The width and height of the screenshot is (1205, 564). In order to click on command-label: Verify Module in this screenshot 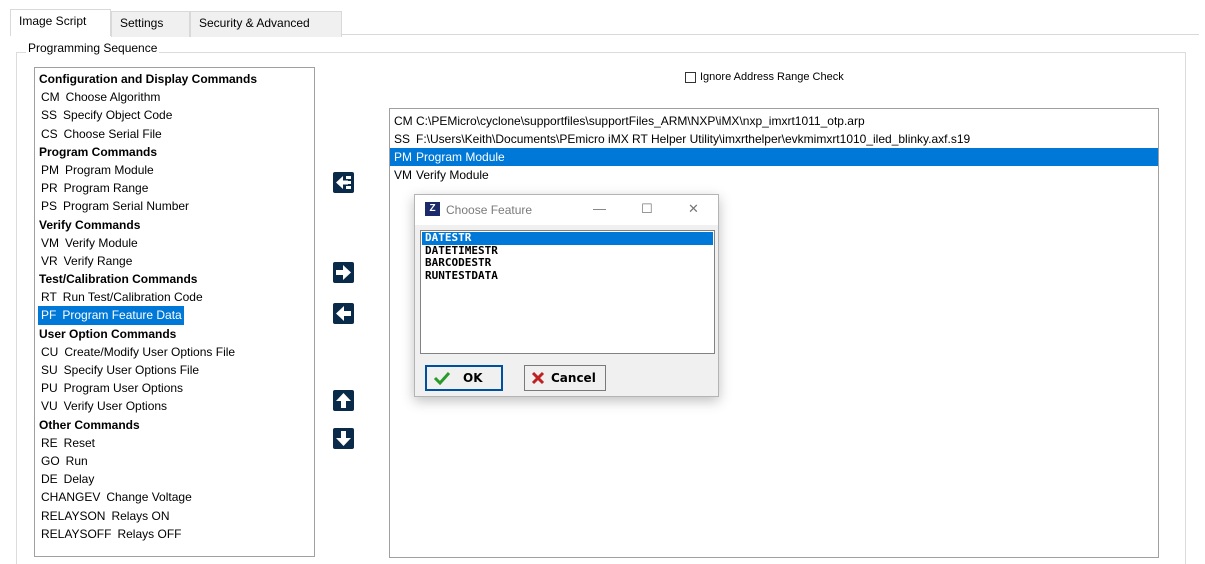, I will do `click(101, 242)`.